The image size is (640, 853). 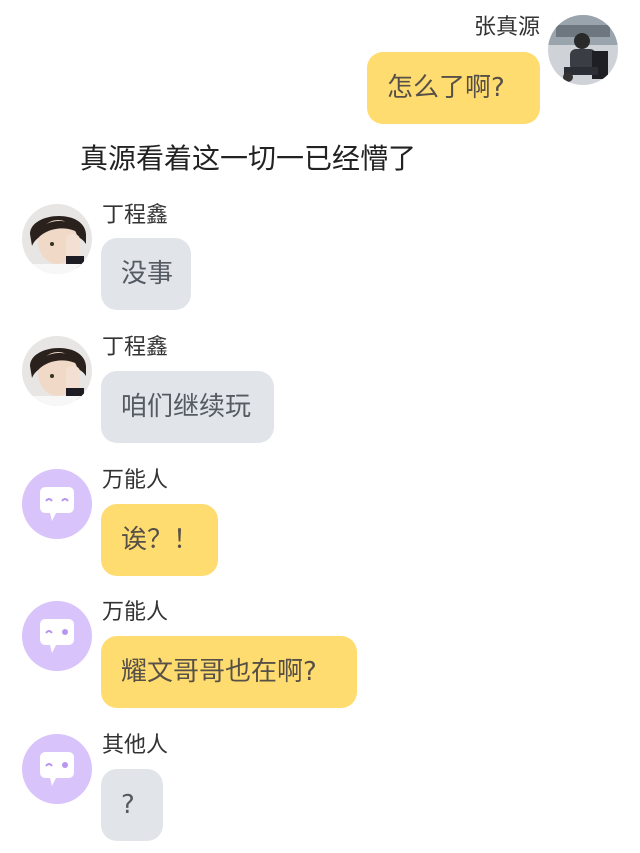 What do you see at coordinates (248, 158) in the screenshot?
I see `narration-text: 真源看着这一切一已经懵了` at bounding box center [248, 158].